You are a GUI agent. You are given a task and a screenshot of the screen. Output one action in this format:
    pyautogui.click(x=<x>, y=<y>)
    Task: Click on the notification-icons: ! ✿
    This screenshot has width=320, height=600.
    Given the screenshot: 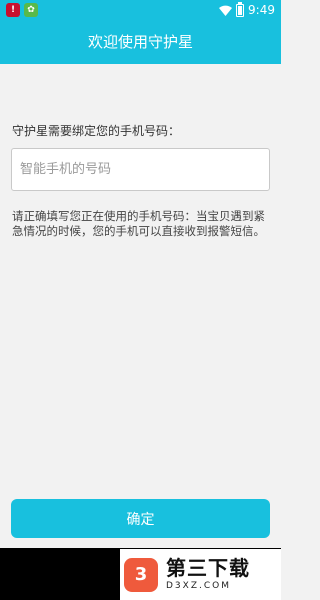 What is the action you would take?
    pyautogui.click(x=22, y=10)
    